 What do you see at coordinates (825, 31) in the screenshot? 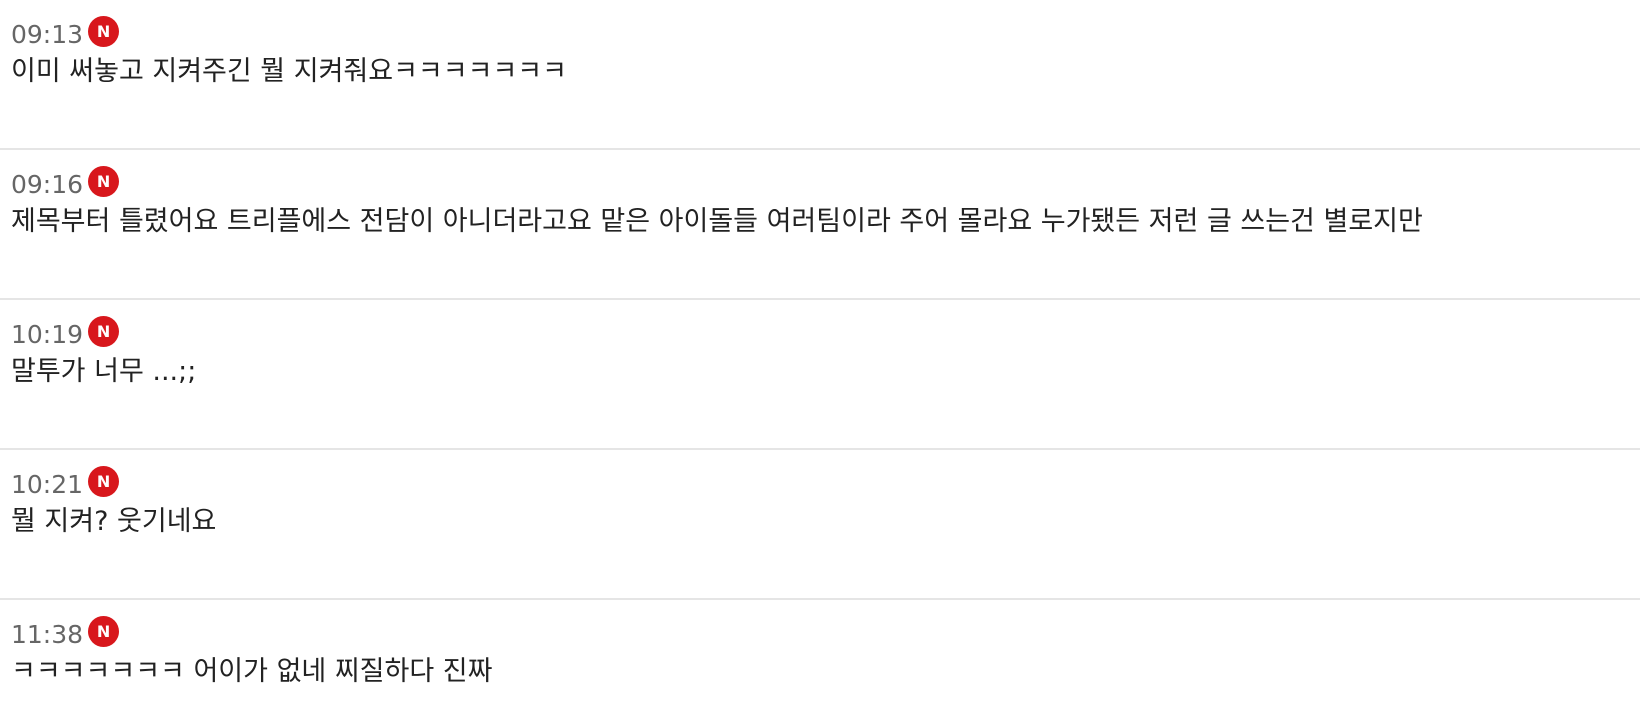
I see `comment-meta: 09:13 N` at bounding box center [825, 31].